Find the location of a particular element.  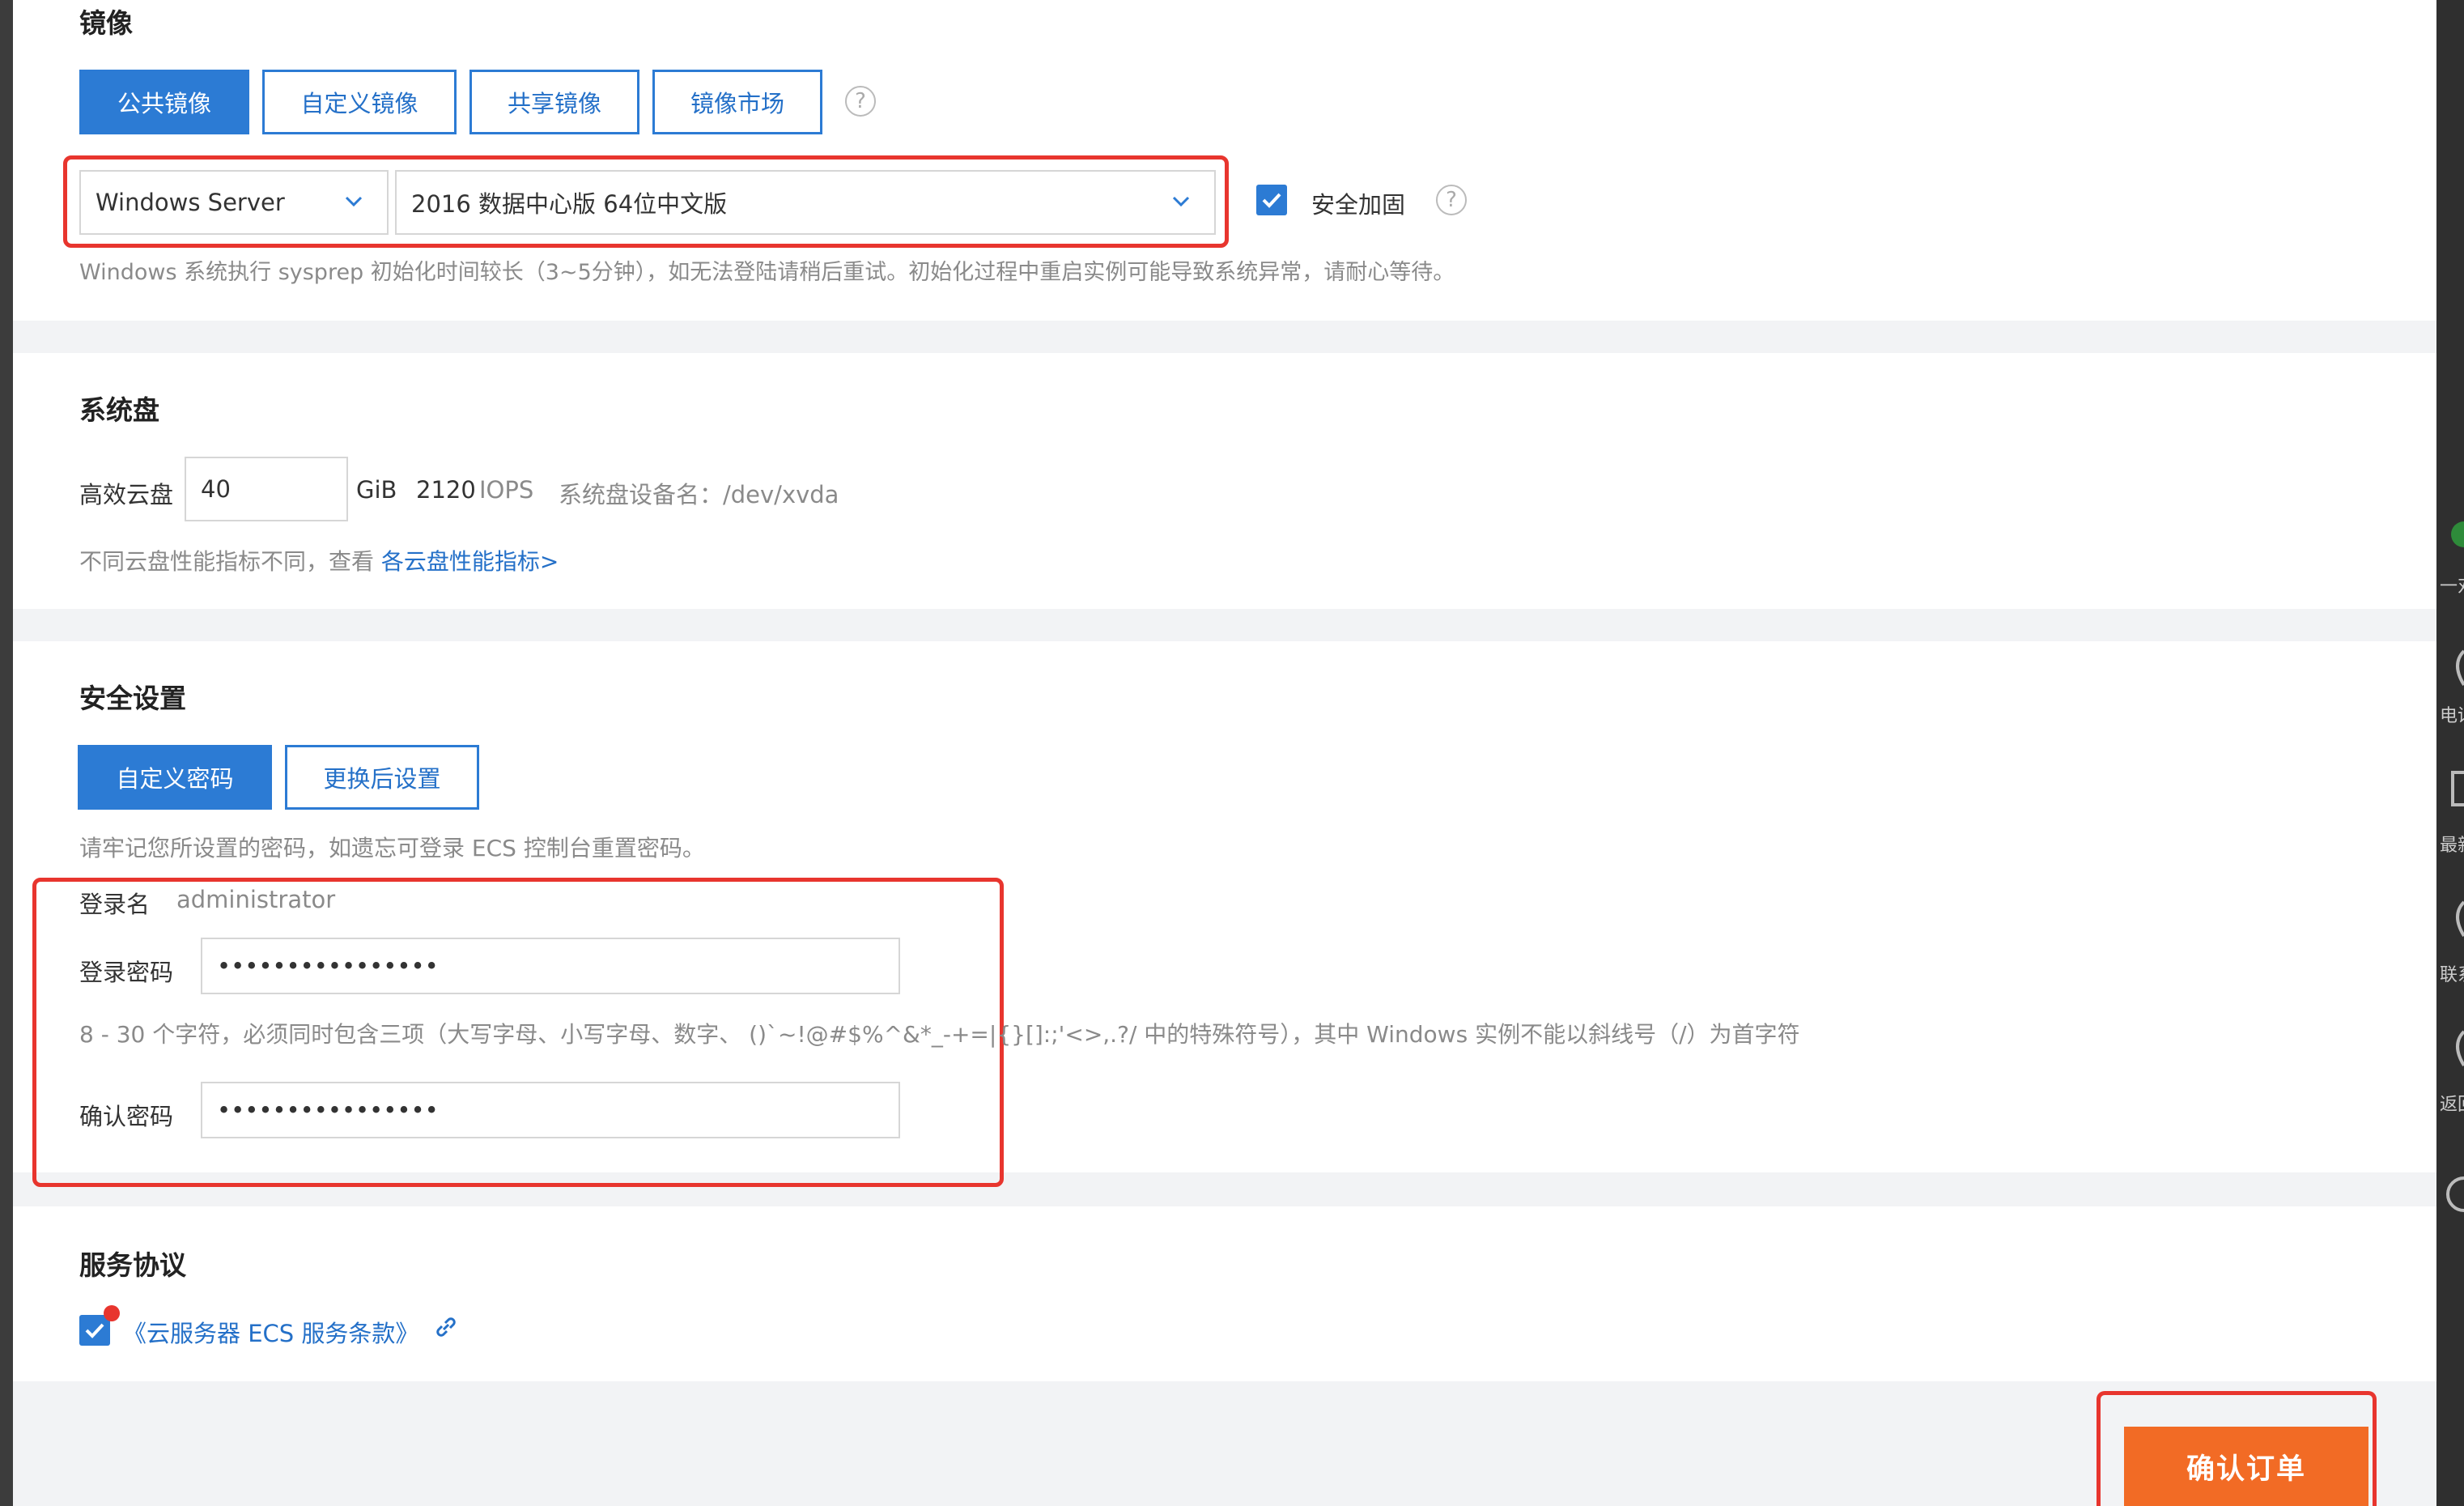

disk-perf-hint: 不同云盘性能指标不同，查看 各云盘性能指标> is located at coordinates (319, 560).